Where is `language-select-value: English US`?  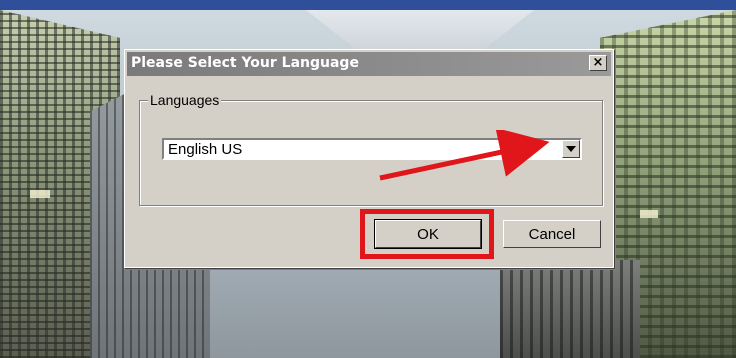
language-select-value: English US is located at coordinates (205, 149).